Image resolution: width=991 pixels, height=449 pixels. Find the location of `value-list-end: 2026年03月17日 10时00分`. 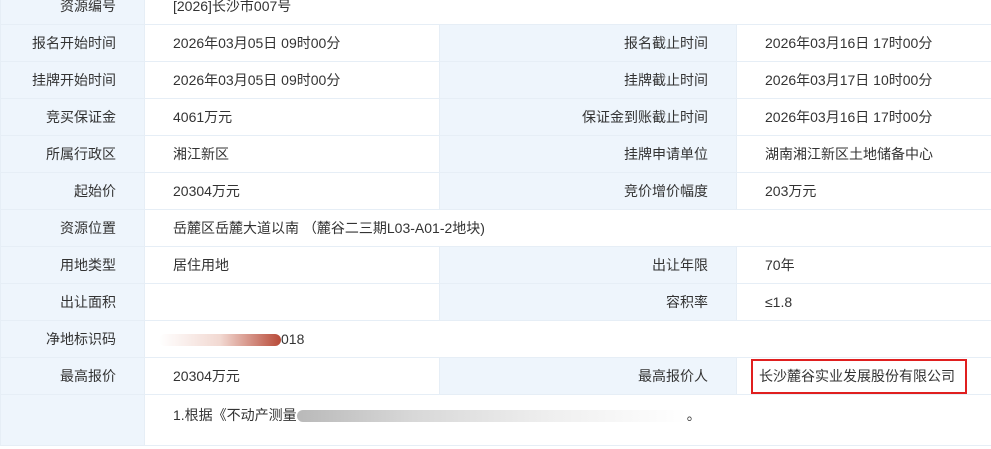

value-list-end: 2026年03月17日 10时00分 is located at coordinates (863, 80).